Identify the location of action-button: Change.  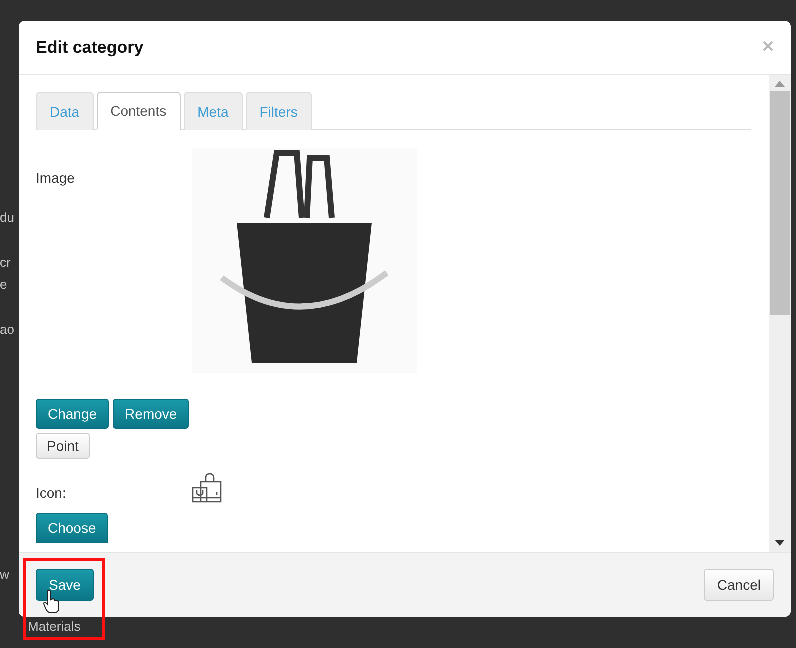
(73, 414).